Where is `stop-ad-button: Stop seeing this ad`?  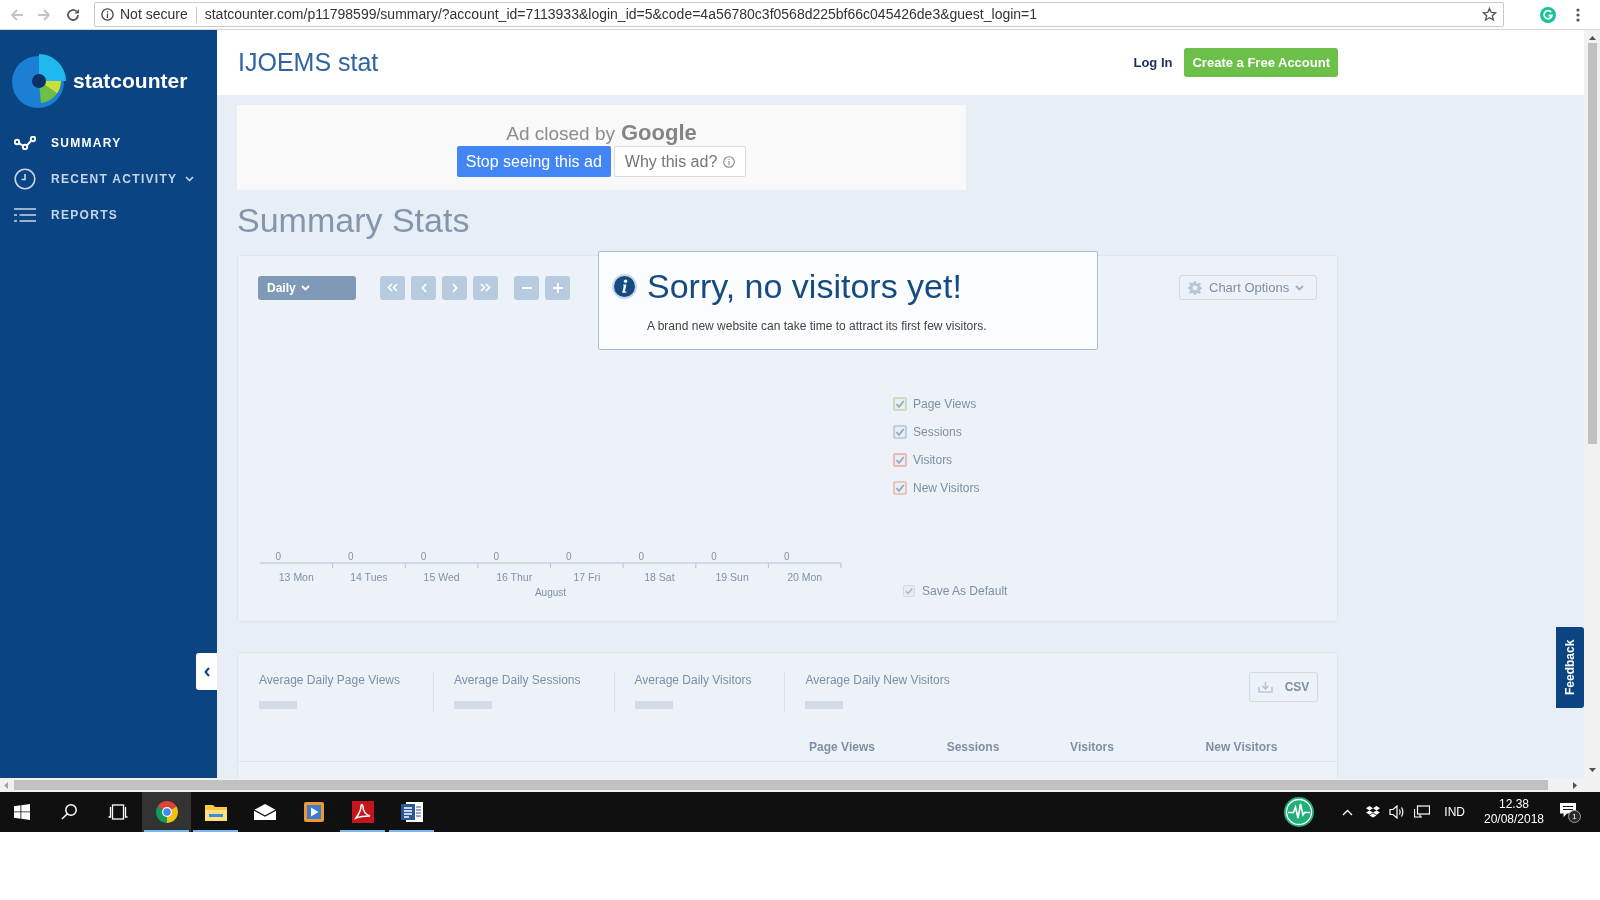 stop-ad-button: Stop seeing this ad is located at coordinates (533, 161).